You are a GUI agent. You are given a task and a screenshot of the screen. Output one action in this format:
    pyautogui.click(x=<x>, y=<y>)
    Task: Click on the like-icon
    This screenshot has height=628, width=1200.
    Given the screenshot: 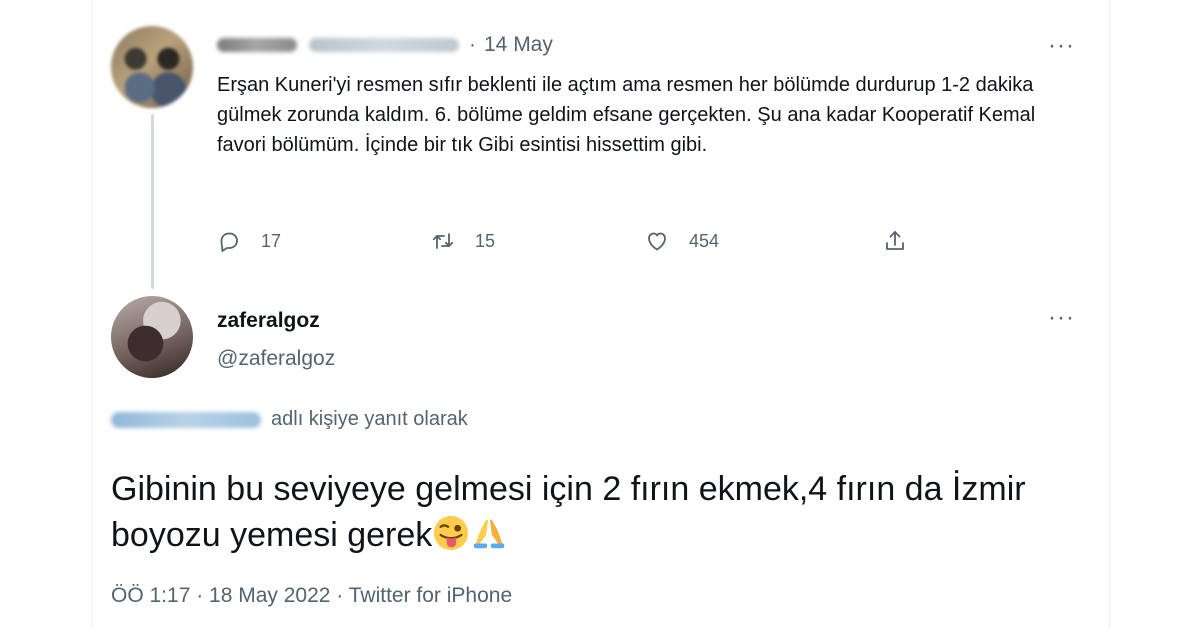 What is the action you would take?
    pyautogui.click(x=657, y=241)
    